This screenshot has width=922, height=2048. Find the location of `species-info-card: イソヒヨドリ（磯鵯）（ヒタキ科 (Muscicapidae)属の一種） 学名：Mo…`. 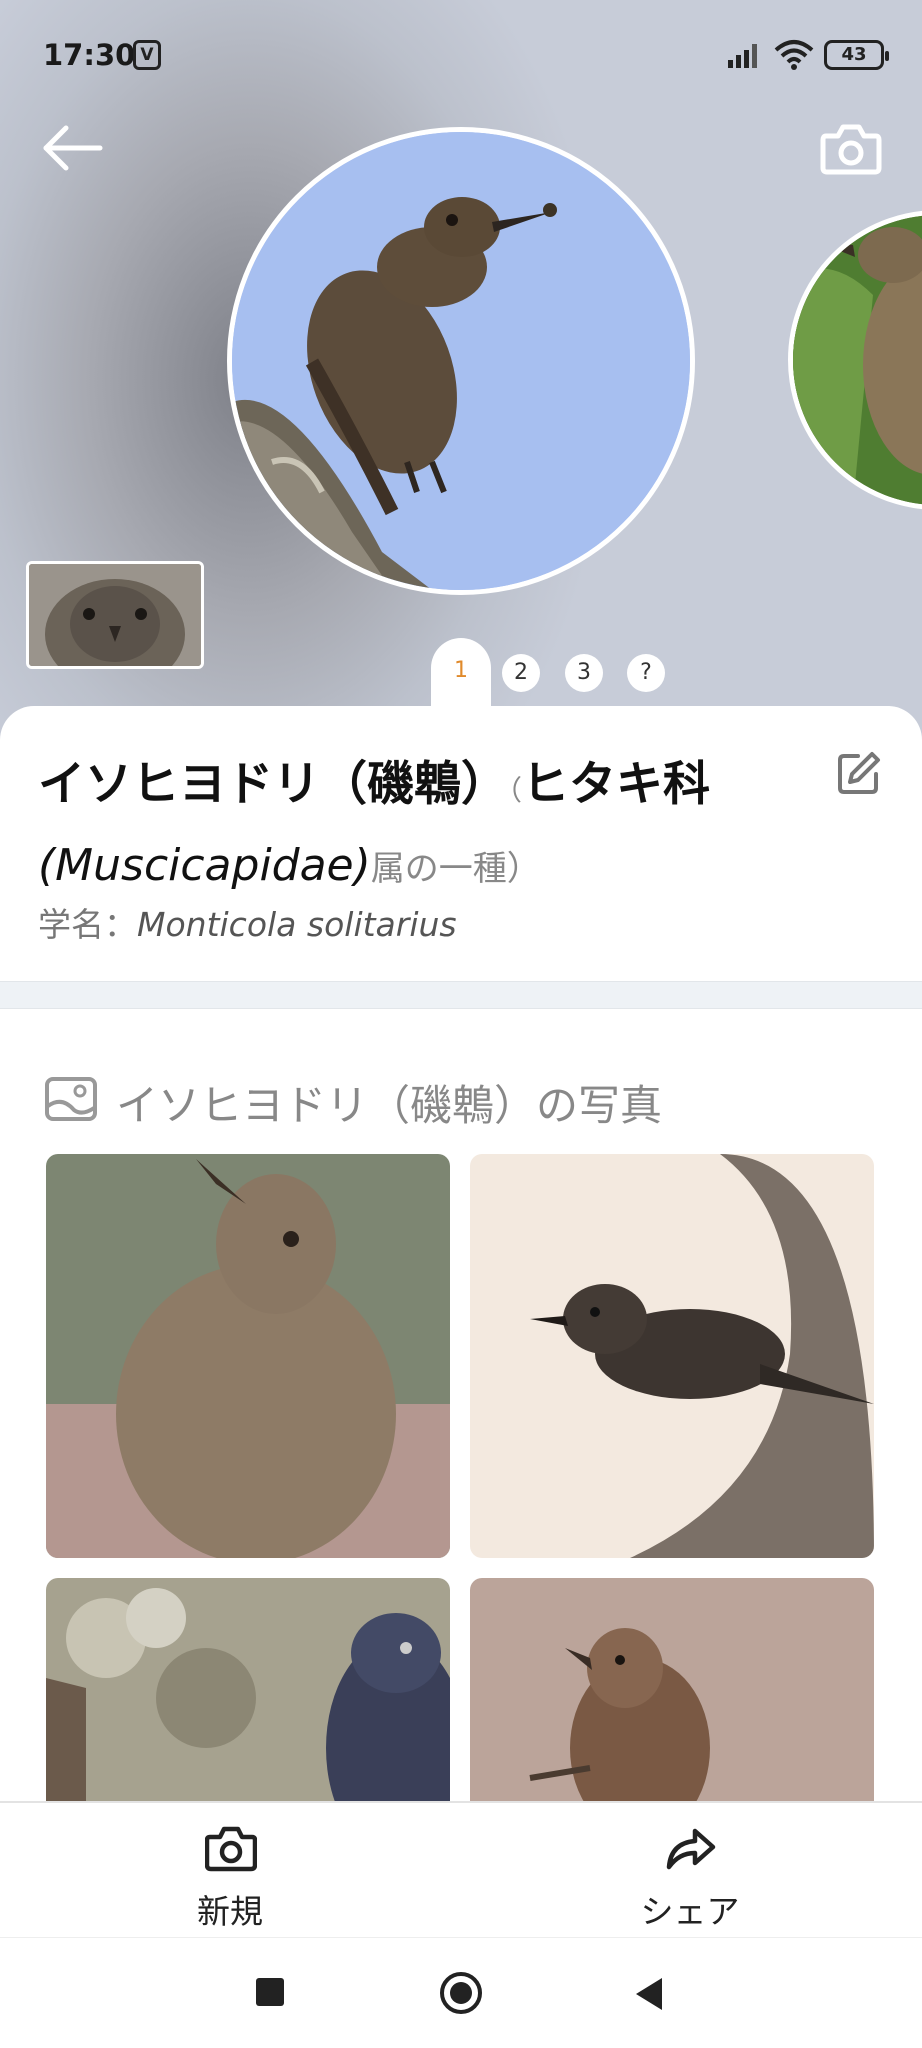

species-info-card: イソヒヨドリ（磯鵯）（ヒタキ科 (Muscicapidae)属の一種） 学名：Mo… is located at coordinates (461, 843).